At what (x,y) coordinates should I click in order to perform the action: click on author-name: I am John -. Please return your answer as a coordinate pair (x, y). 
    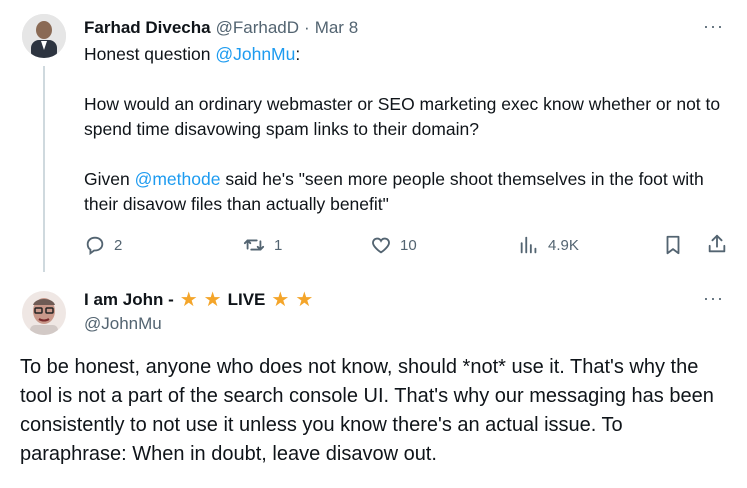
    Looking at the image, I should click on (129, 300).